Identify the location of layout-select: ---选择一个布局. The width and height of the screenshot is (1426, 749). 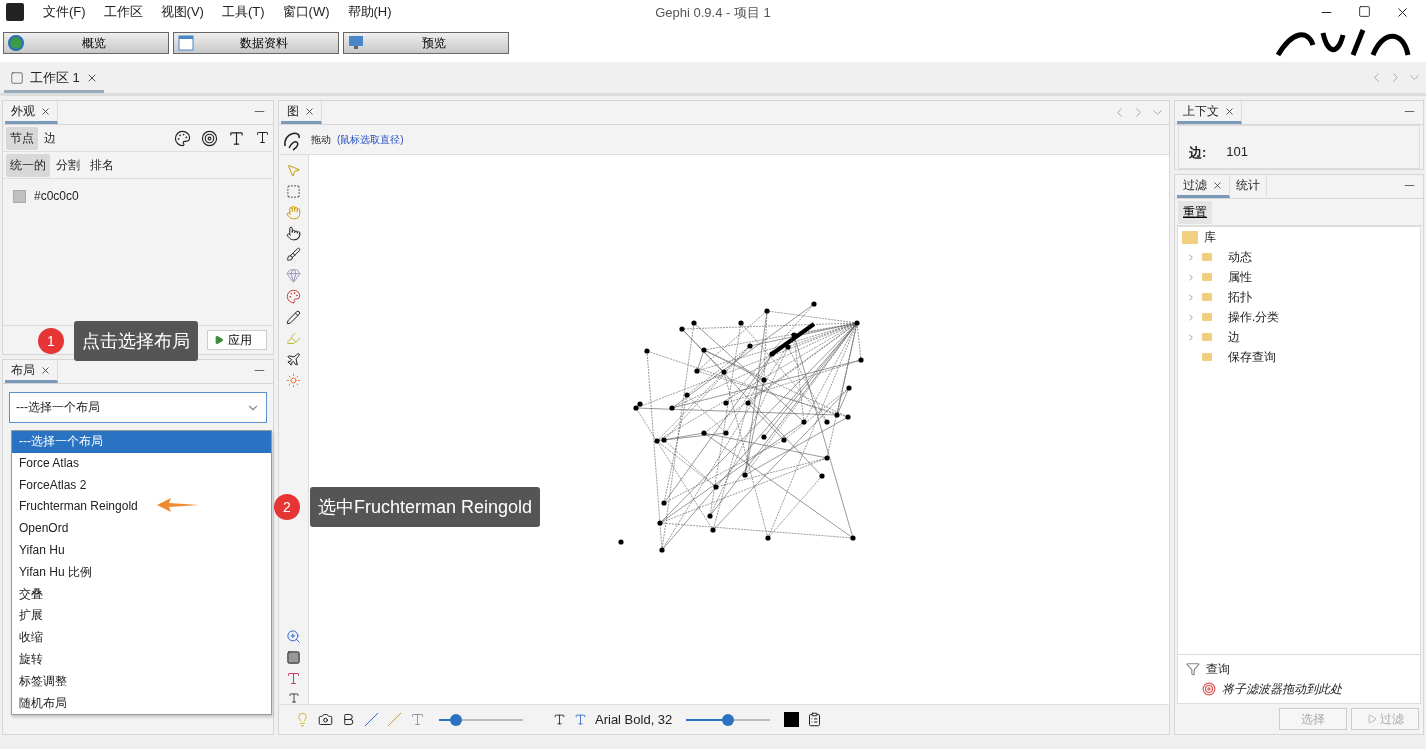
(138, 407).